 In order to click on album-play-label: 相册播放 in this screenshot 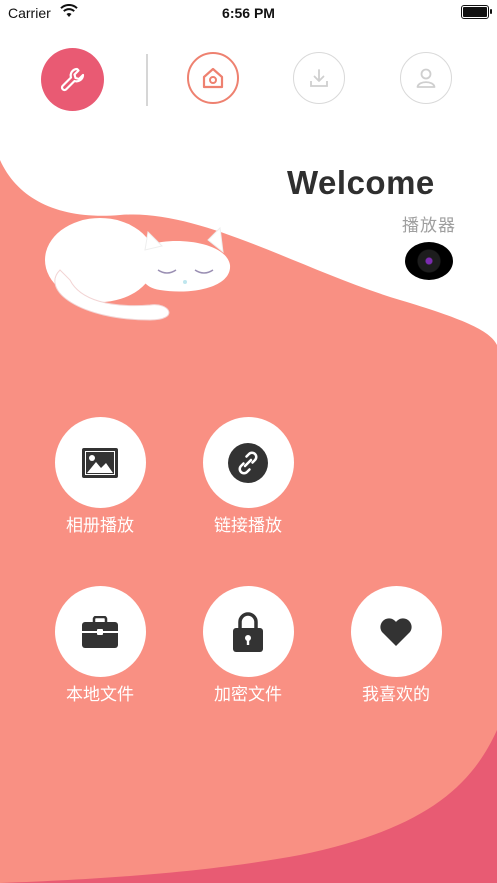, I will do `click(100, 525)`.